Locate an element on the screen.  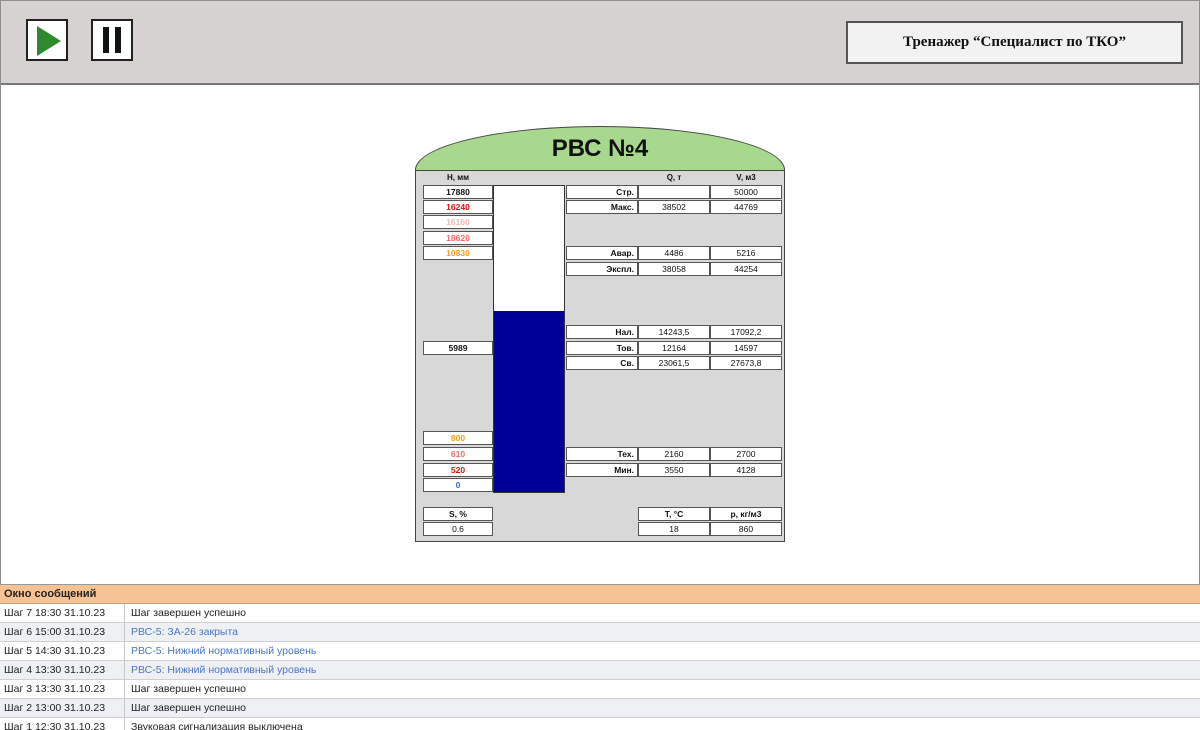
h-value: 16240 is located at coordinates (458, 207).